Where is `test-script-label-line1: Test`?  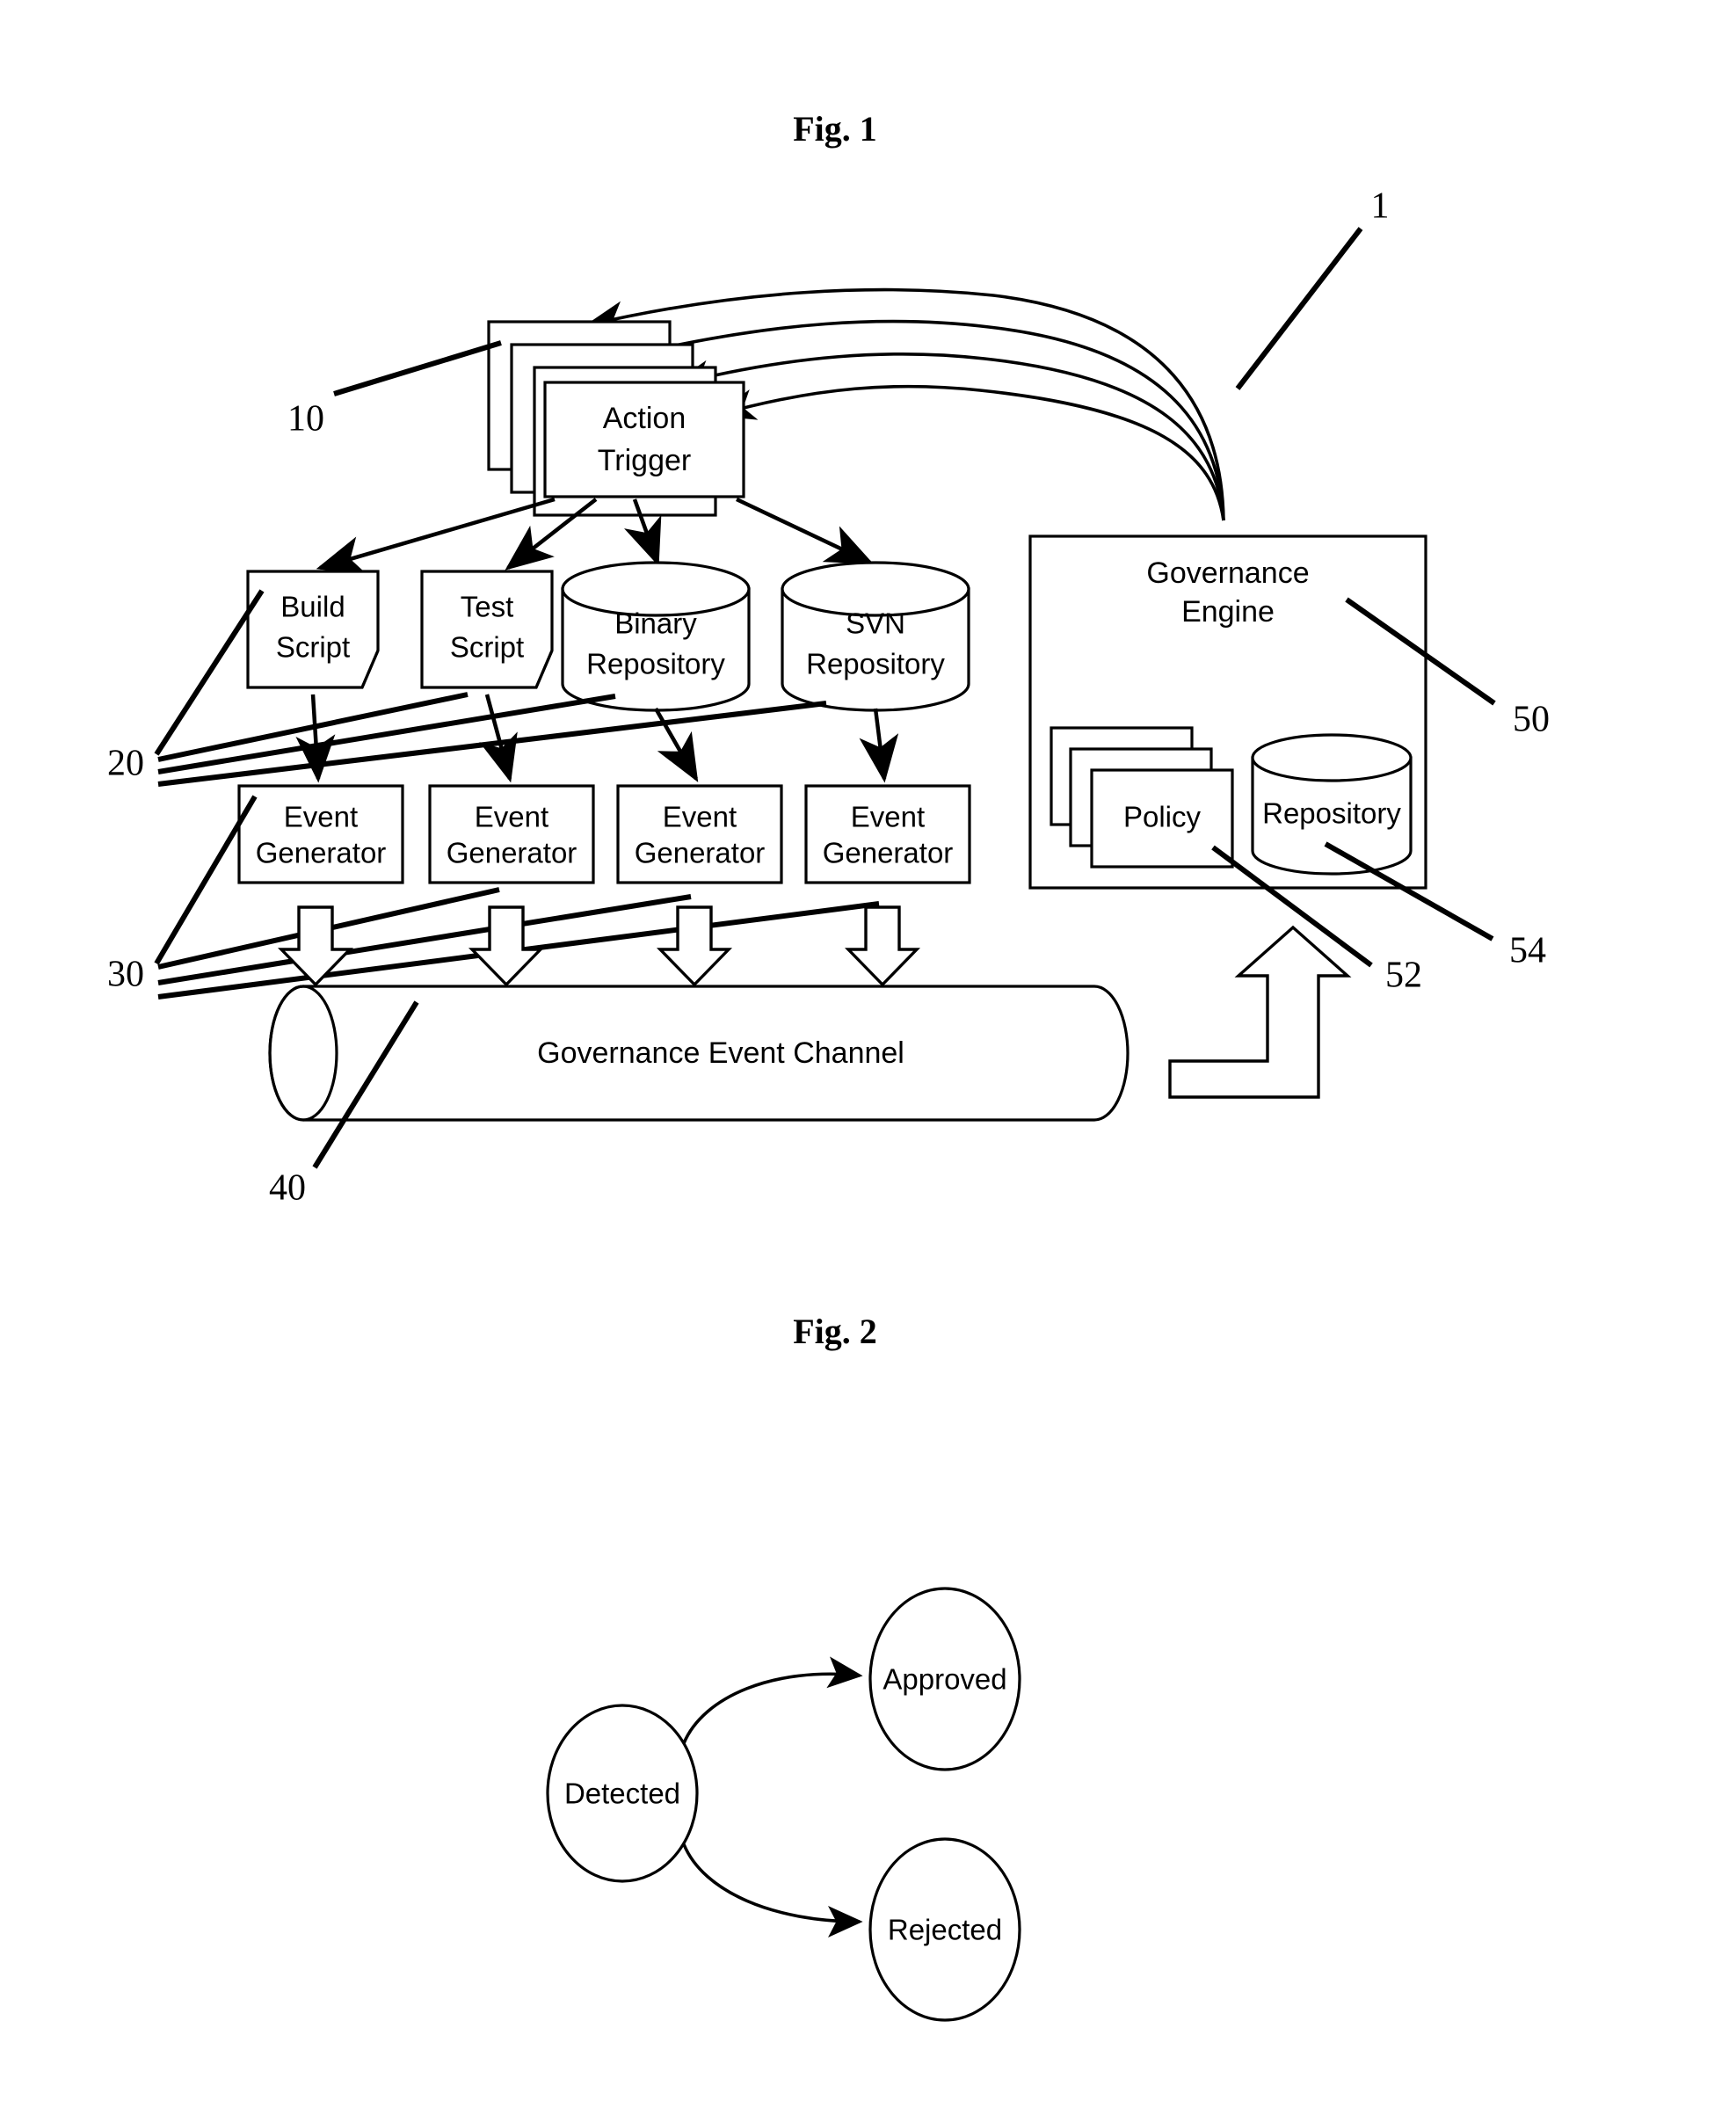 test-script-label-line1: Test is located at coordinates (487, 607).